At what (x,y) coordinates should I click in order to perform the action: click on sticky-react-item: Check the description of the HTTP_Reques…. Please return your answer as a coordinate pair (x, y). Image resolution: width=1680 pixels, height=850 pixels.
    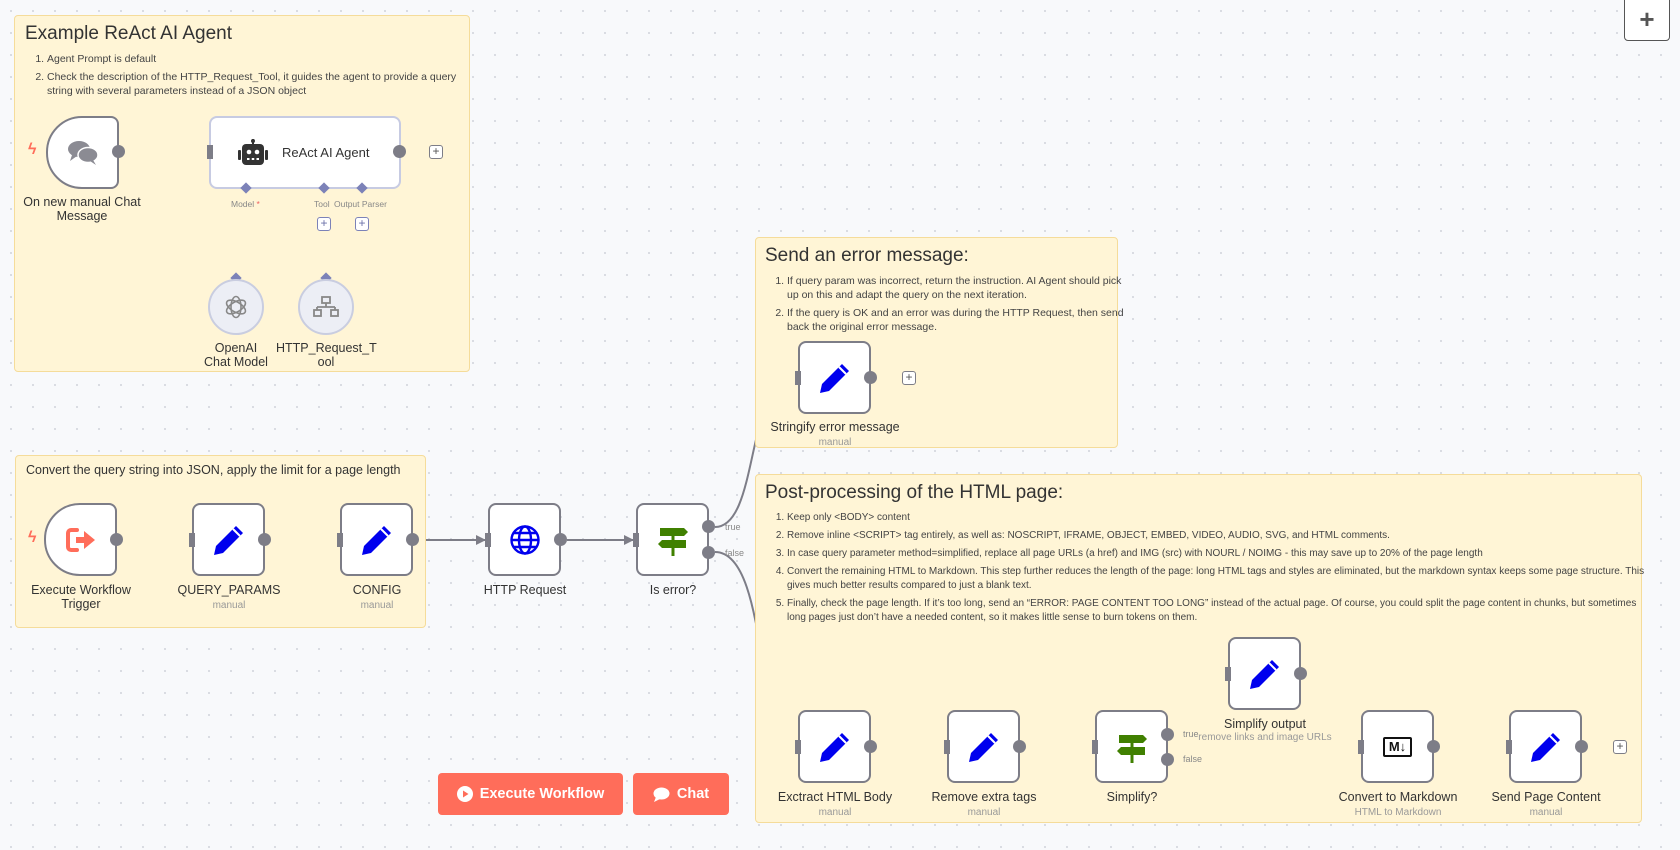
    Looking at the image, I should click on (262, 84).